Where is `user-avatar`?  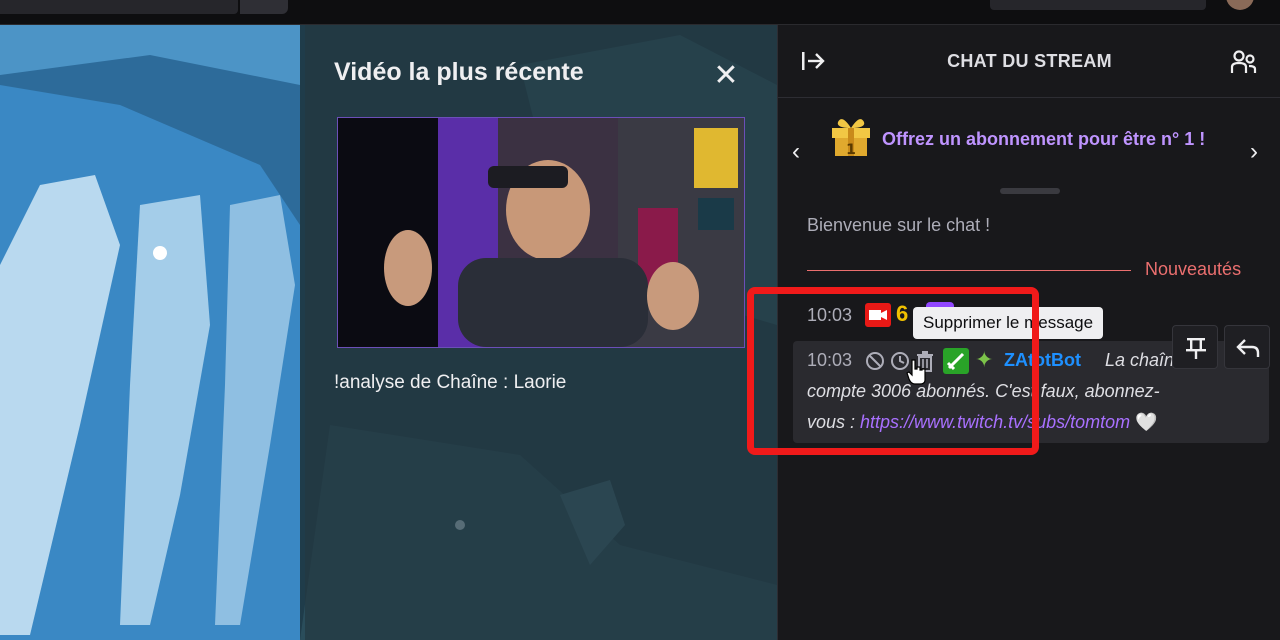 user-avatar is located at coordinates (1240, 5).